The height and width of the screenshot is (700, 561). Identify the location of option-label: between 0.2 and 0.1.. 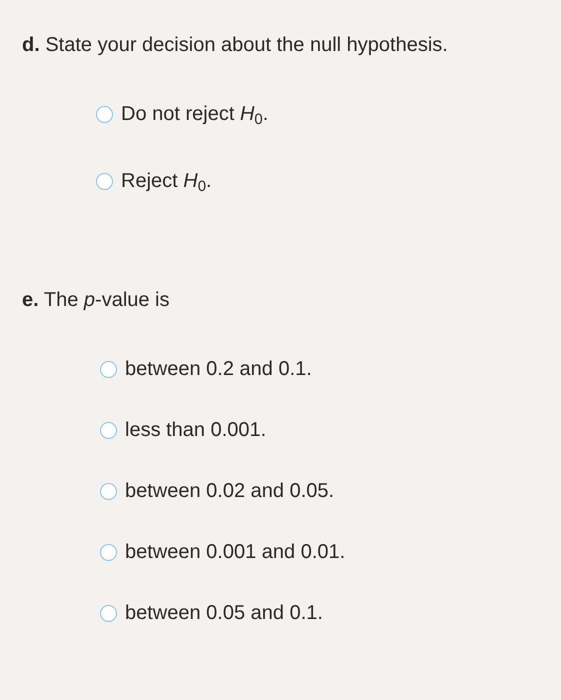
(218, 369).